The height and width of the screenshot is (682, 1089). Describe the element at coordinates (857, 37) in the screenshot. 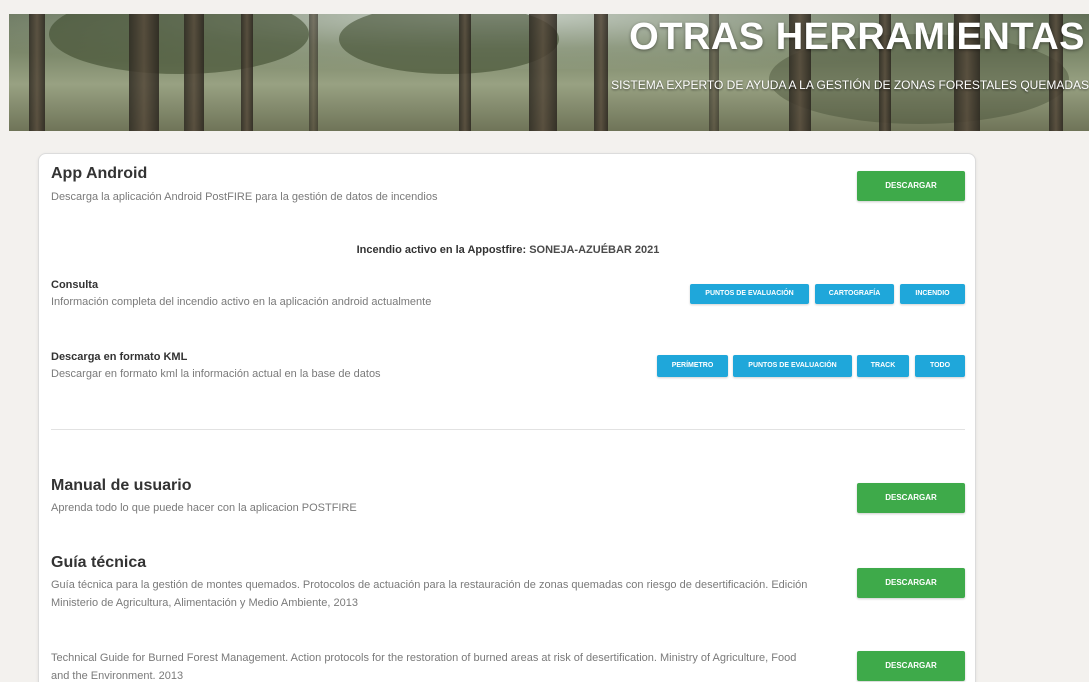

I see `page-title: OTRAS HERRAMIENTAS` at that location.